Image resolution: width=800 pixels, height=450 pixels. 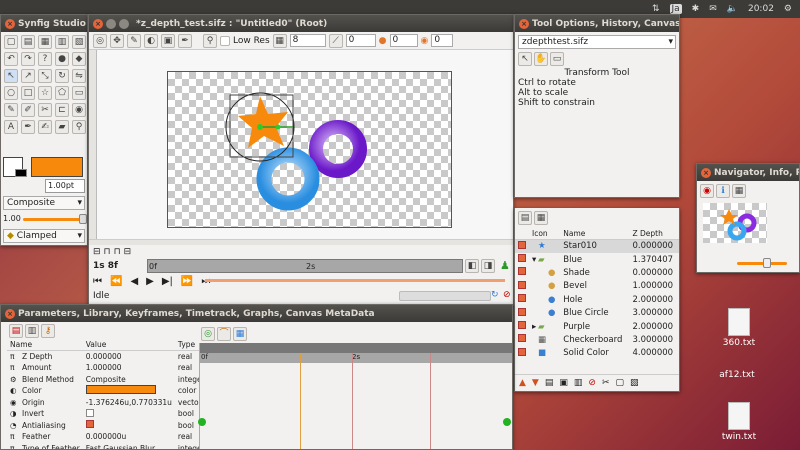 I want to click on param-row: π Amount 1.000000 real, so click(x=111, y=368).